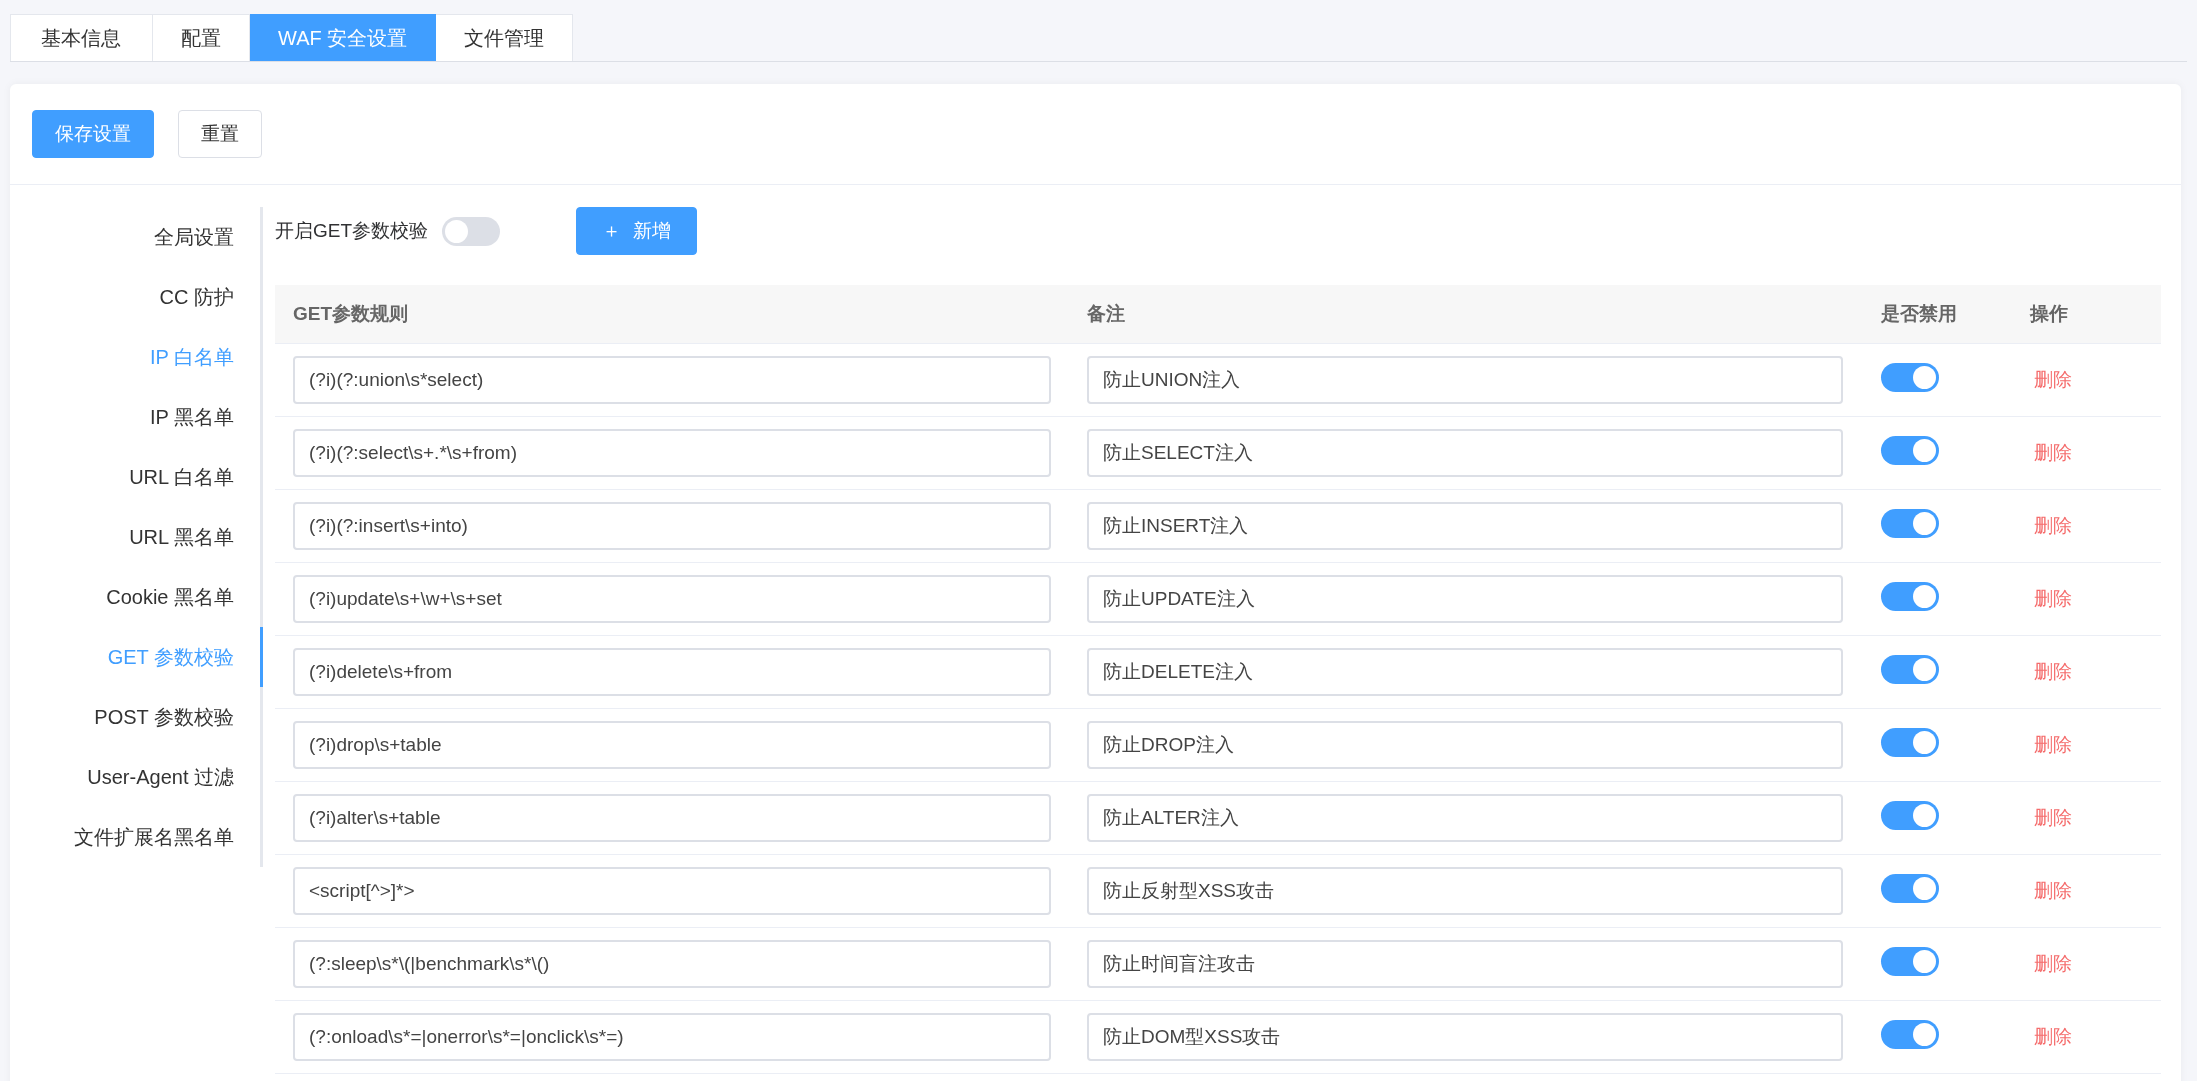 The image size is (2197, 1081). Describe the element at coordinates (1465, 818) in the screenshot. I see `note-input: 防止ALTER注入` at that location.